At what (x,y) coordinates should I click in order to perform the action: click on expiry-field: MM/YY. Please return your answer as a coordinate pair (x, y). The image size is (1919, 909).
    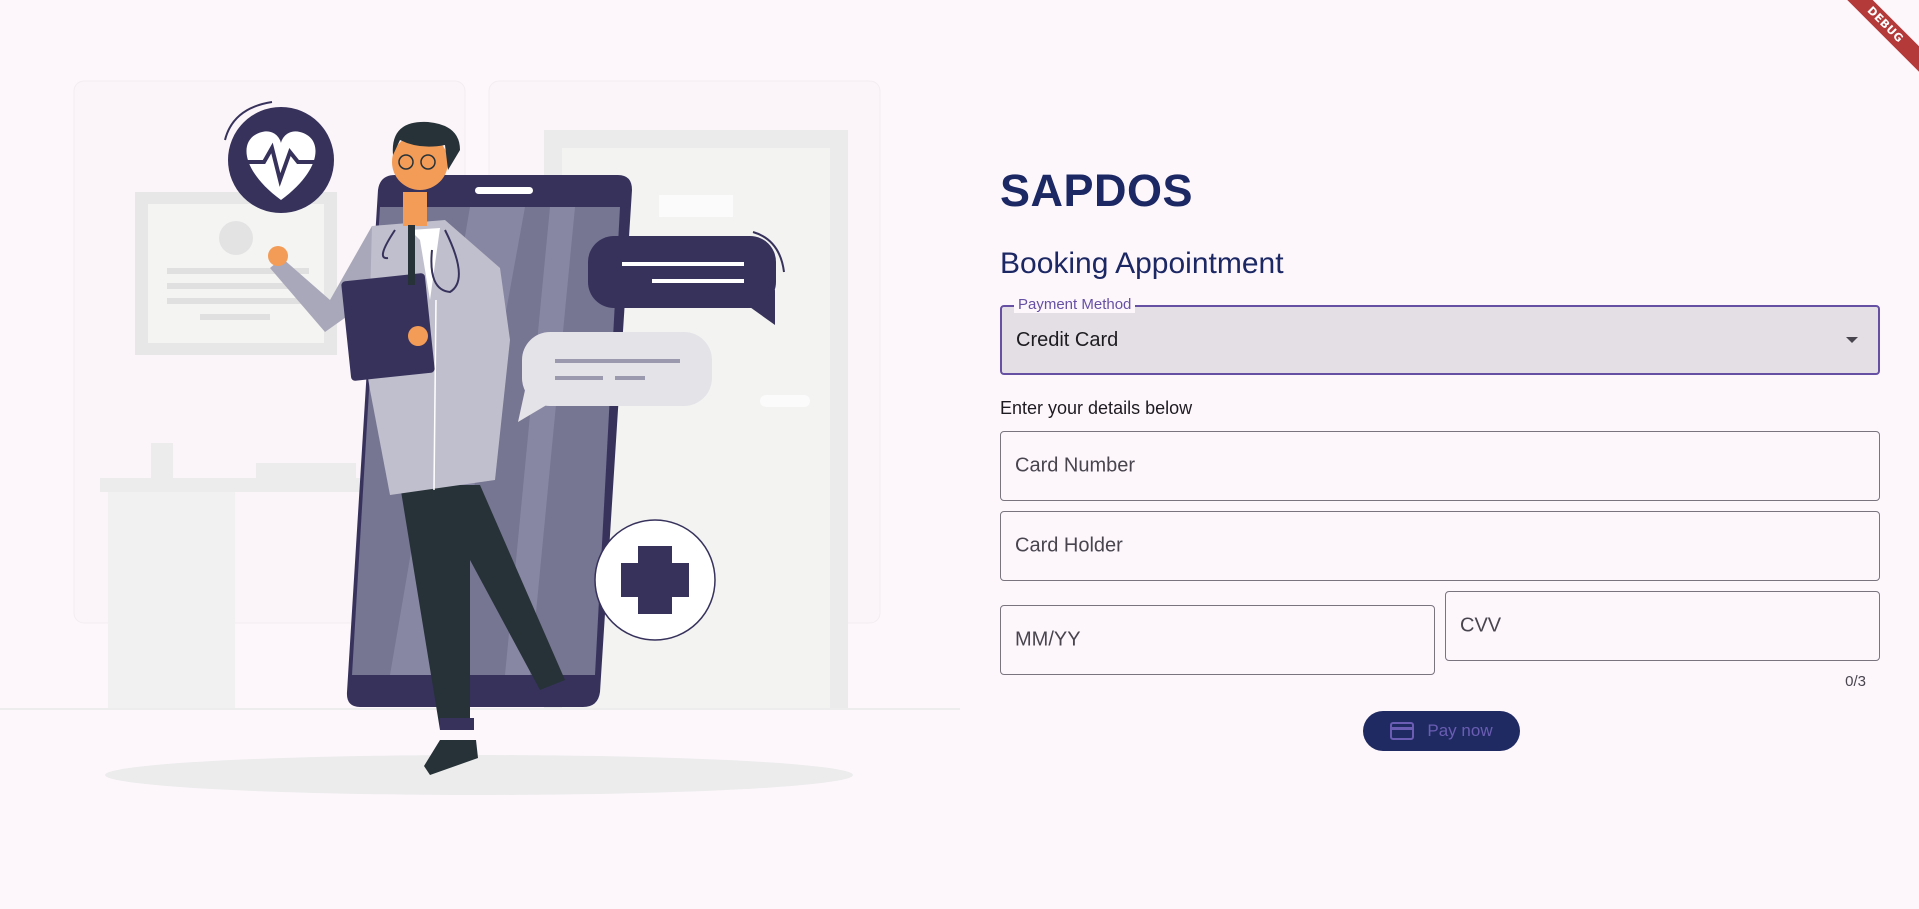
    Looking at the image, I should click on (1217, 640).